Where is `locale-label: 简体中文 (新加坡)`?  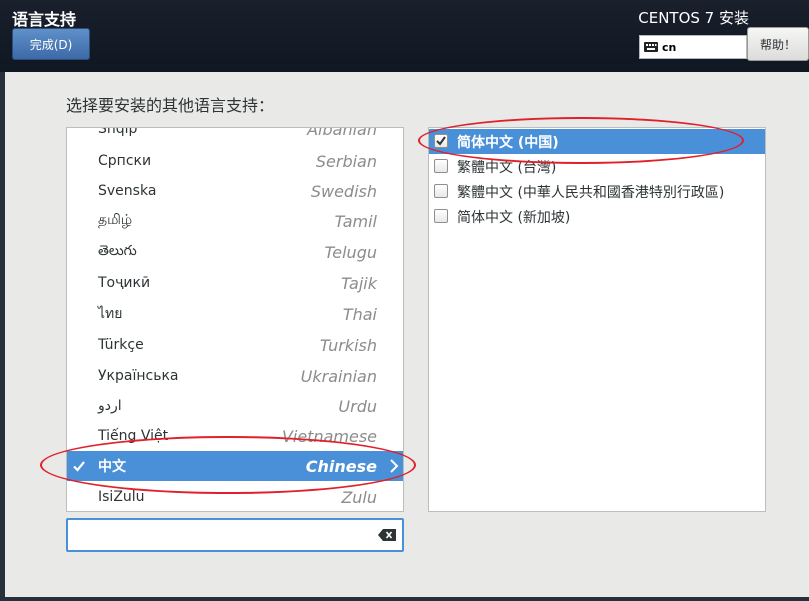
locale-label: 简体中文 (新加坡) is located at coordinates (514, 218).